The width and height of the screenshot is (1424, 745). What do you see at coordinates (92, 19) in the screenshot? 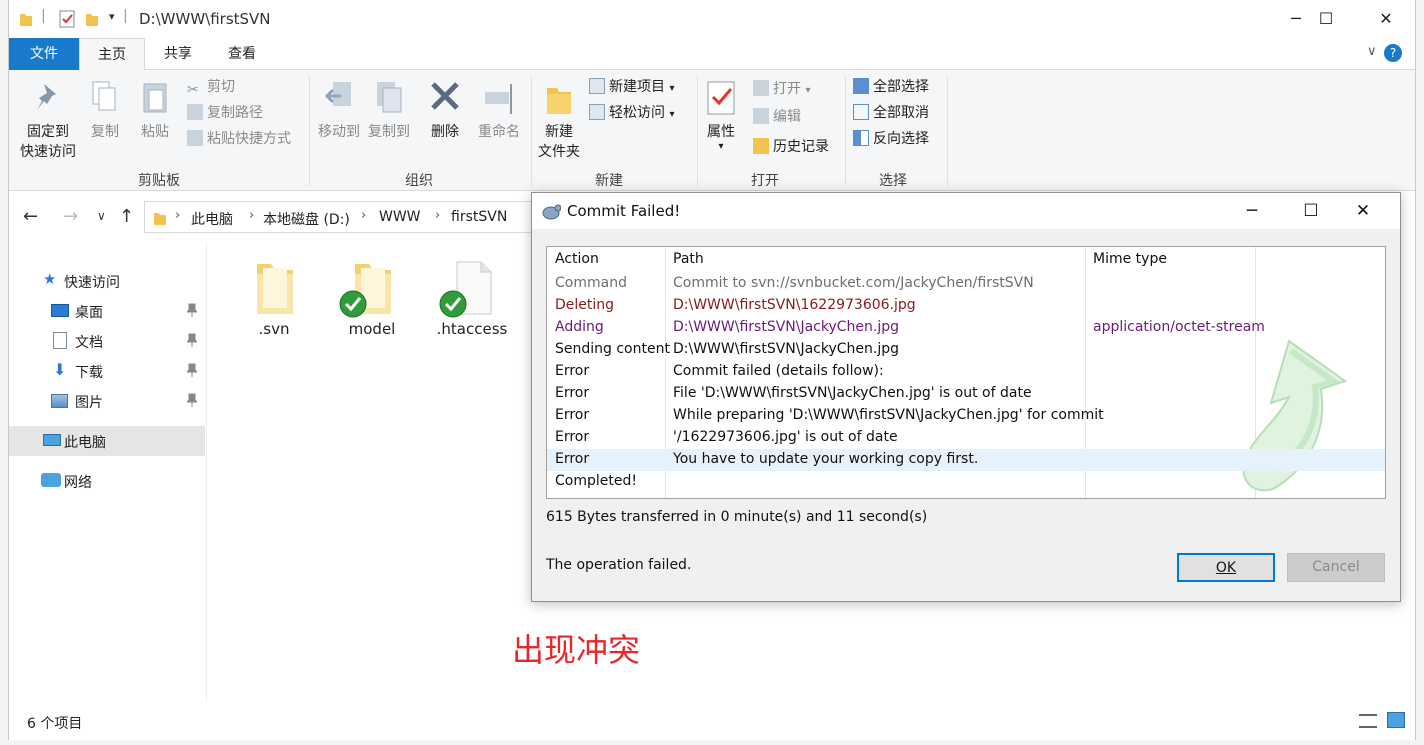
I see `new-folder-quick-icon` at bounding box center [92, 19].